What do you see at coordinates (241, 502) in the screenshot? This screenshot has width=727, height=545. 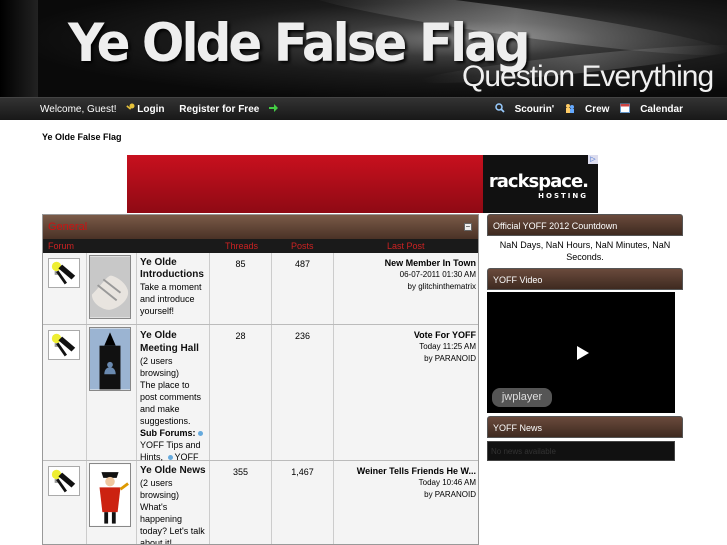 I see `forum-threads-count: 355` at bounding box center [241, 502].